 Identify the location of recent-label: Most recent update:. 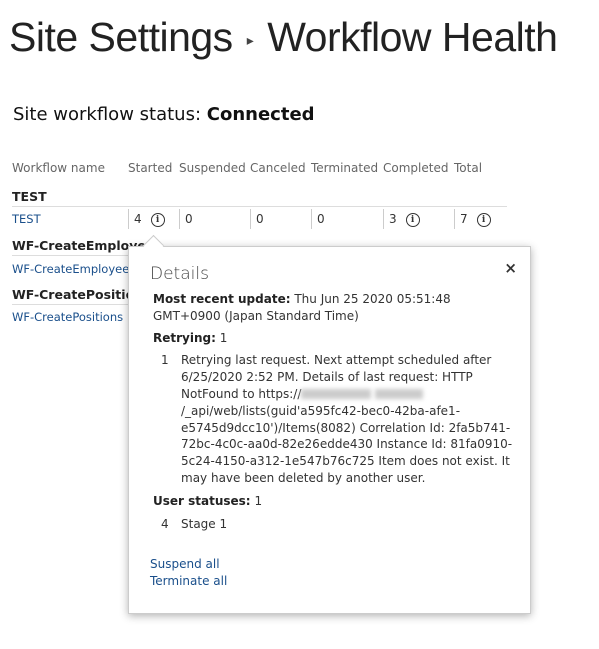
(222, 299).